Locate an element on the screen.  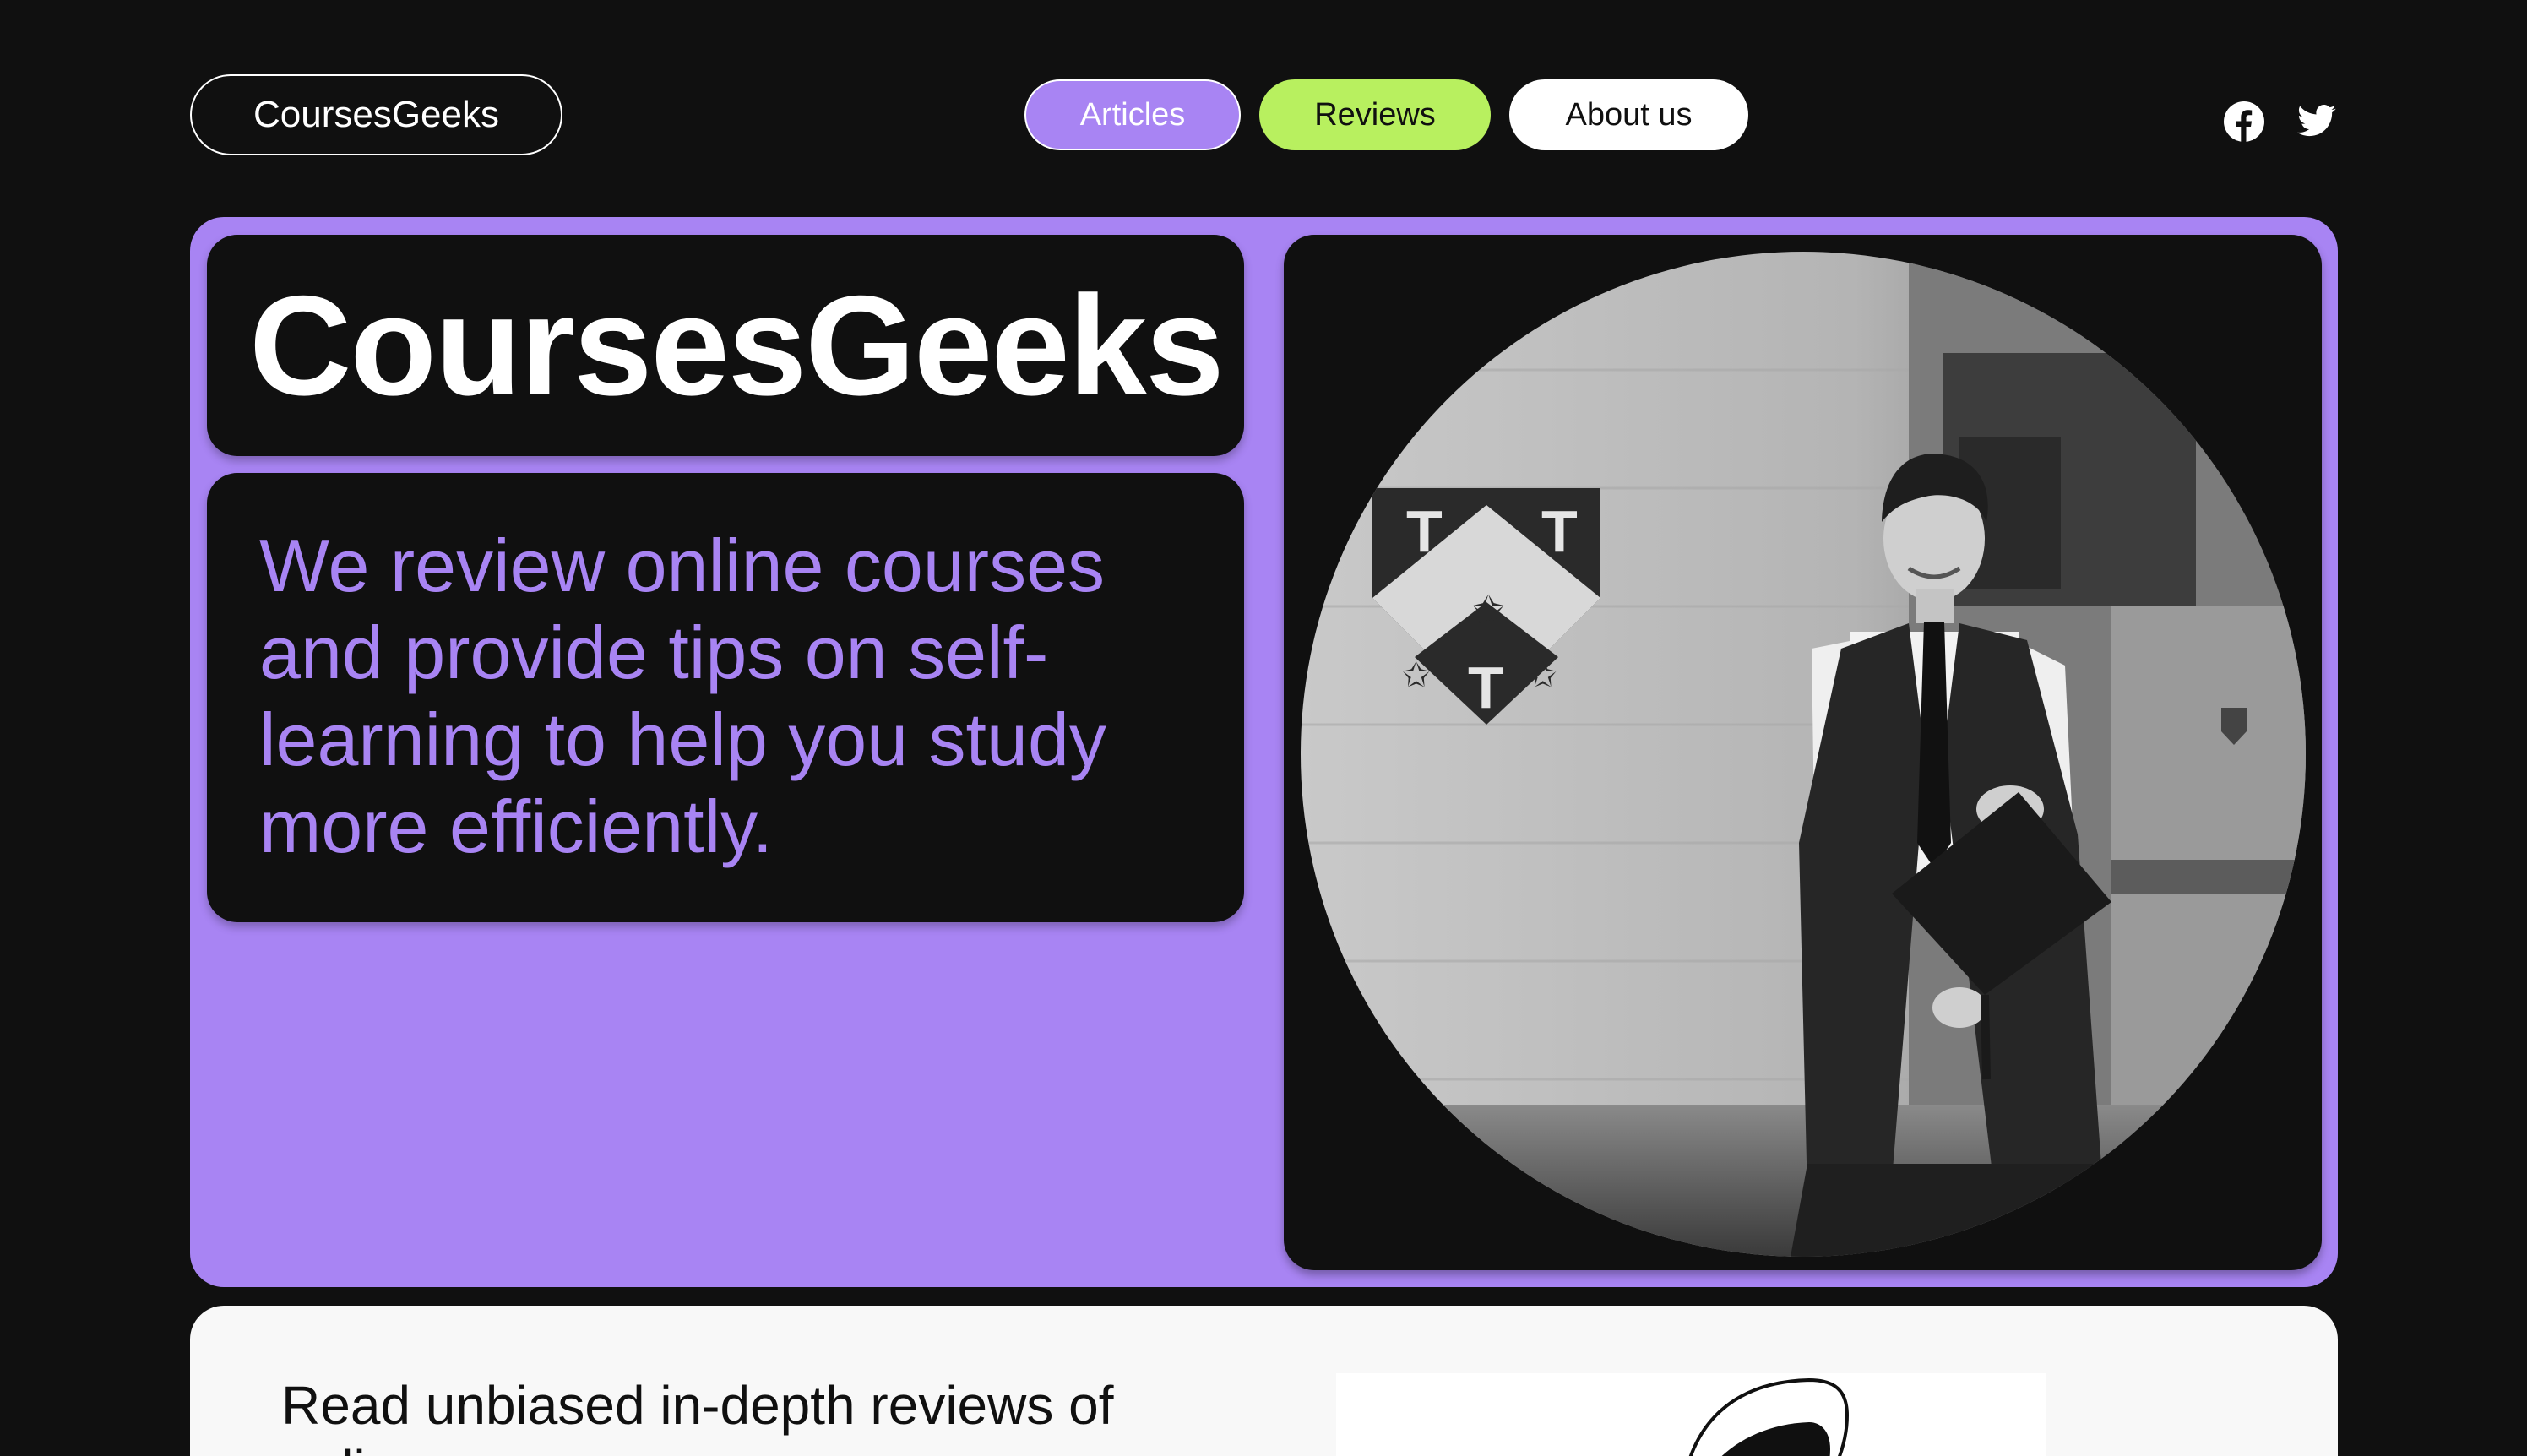
nav-reviews-label: Reviews is located at coordinates (1375, 115).